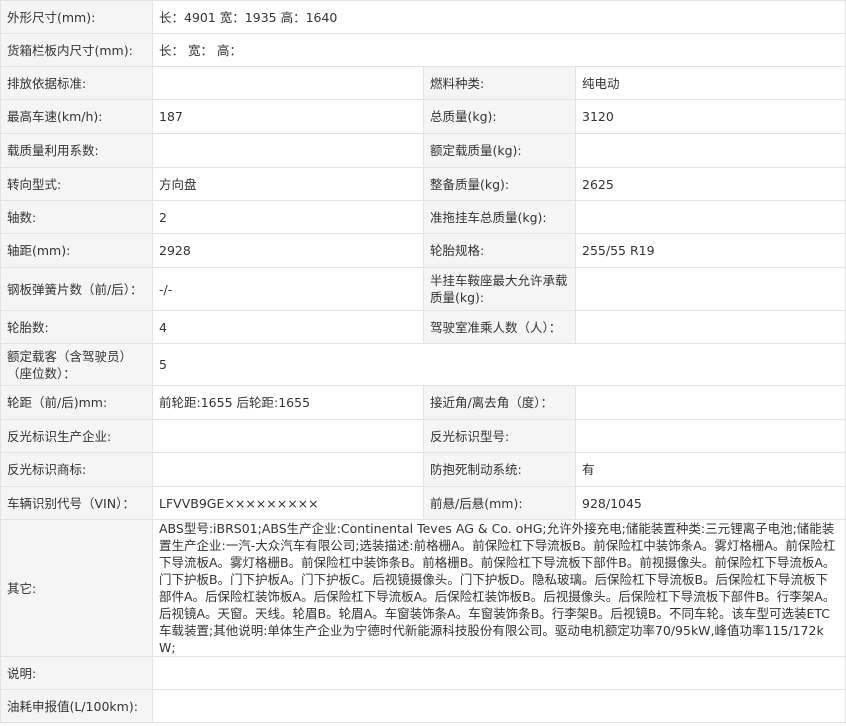 The image size is (846, 726). I want to click on spec-row: 钢板弹簧片数（前/后）： -/- 半挂车鞍座最大允许承载质量(kg):, so click(423, 289).